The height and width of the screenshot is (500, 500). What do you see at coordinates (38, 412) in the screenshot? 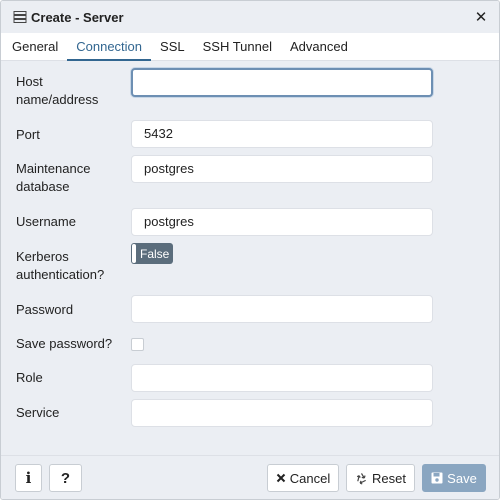
I see `service-label: Service` at bounding box center [38, 412].